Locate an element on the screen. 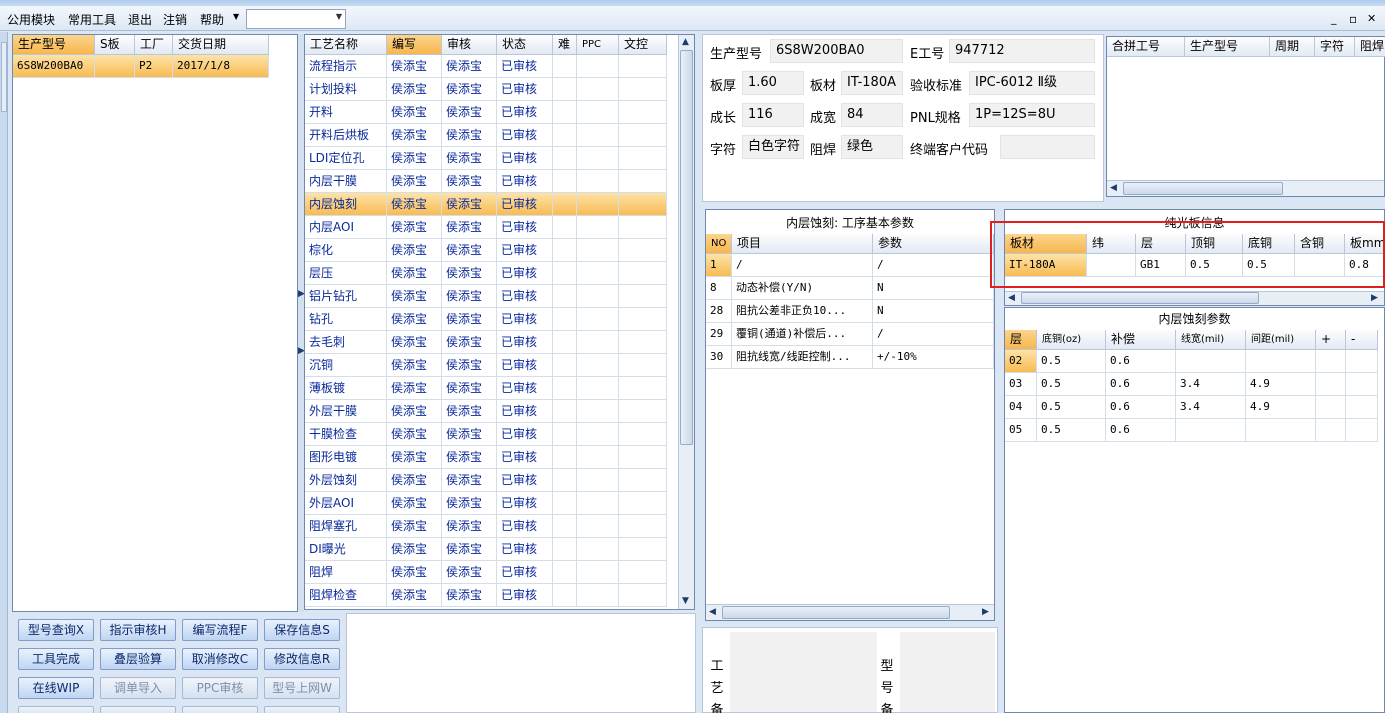 Image resolution: width=1385 pixels, height=713 pixels. process-row: DI曝光 侯添宝 侯添宝 已审核 is located at coordinates (486, 549).